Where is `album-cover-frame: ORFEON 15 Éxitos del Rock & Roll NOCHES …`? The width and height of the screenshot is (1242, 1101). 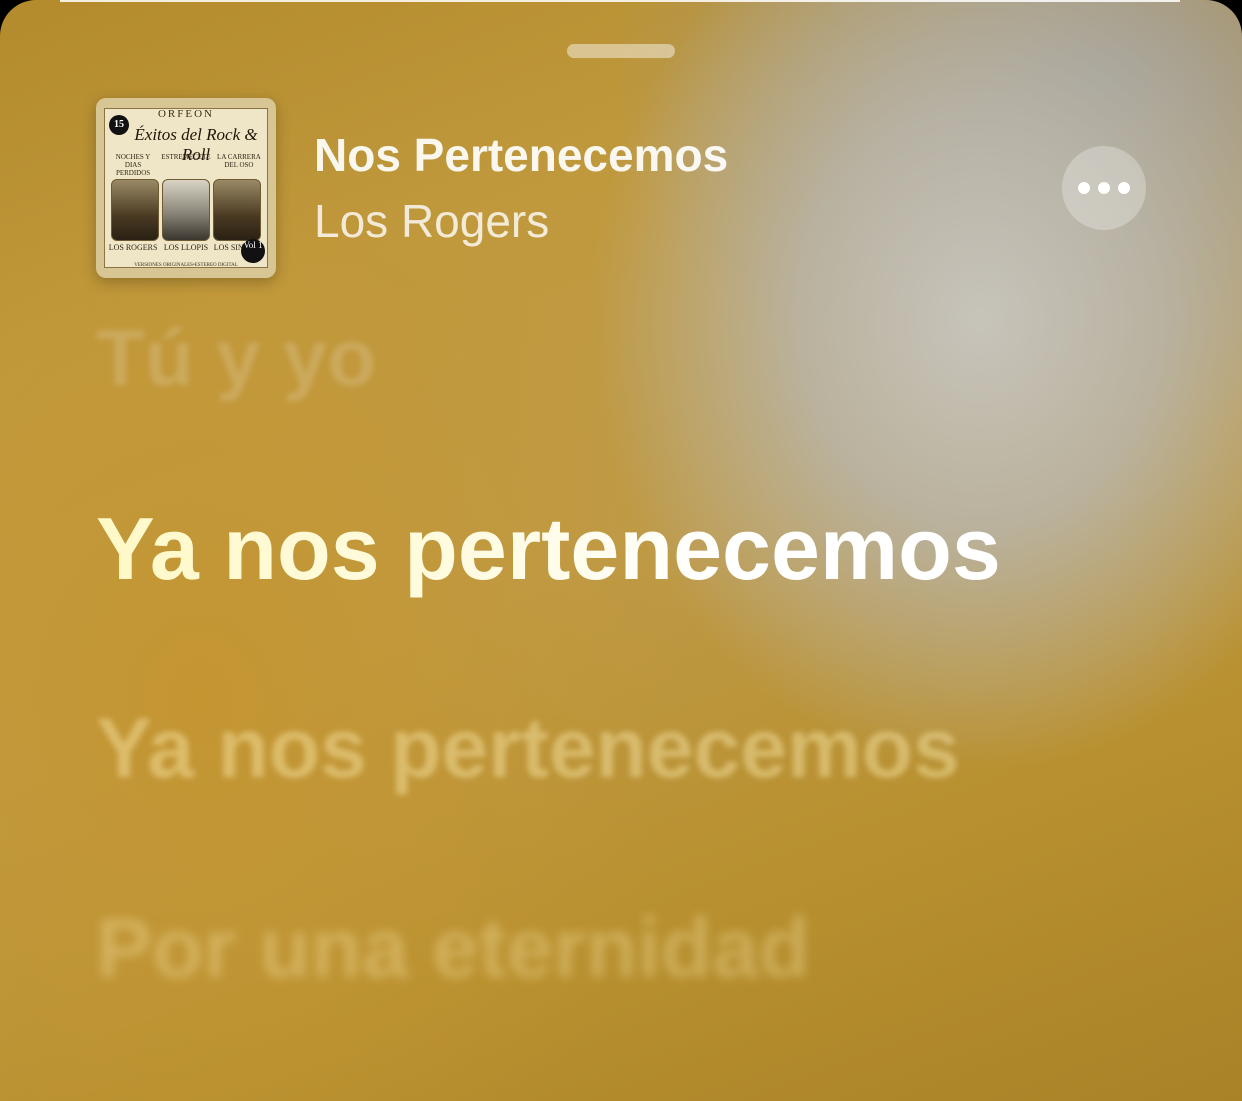
album-cover-frame: ORFEON 15 Éxitos del Rock & Roll NOCHES … is located at coordinates (186, 188).